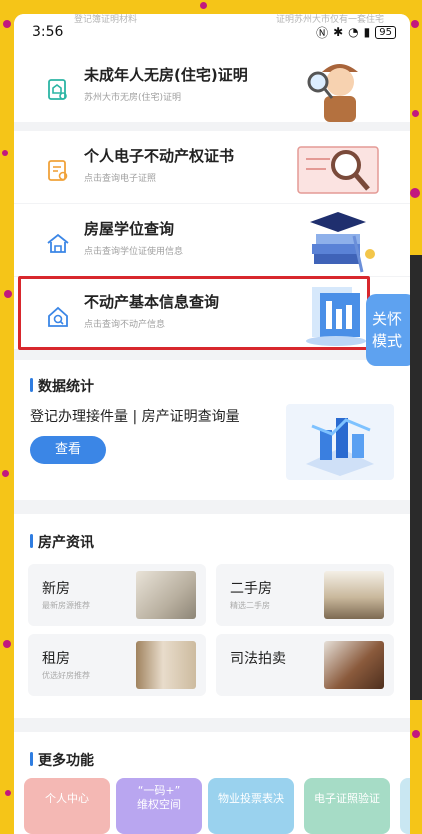  What do you see at coordinates (305, 665) in the screenshot?
I see `news-tile-judicial-auction: 司法拍卖` at bounding box center [305, 665].